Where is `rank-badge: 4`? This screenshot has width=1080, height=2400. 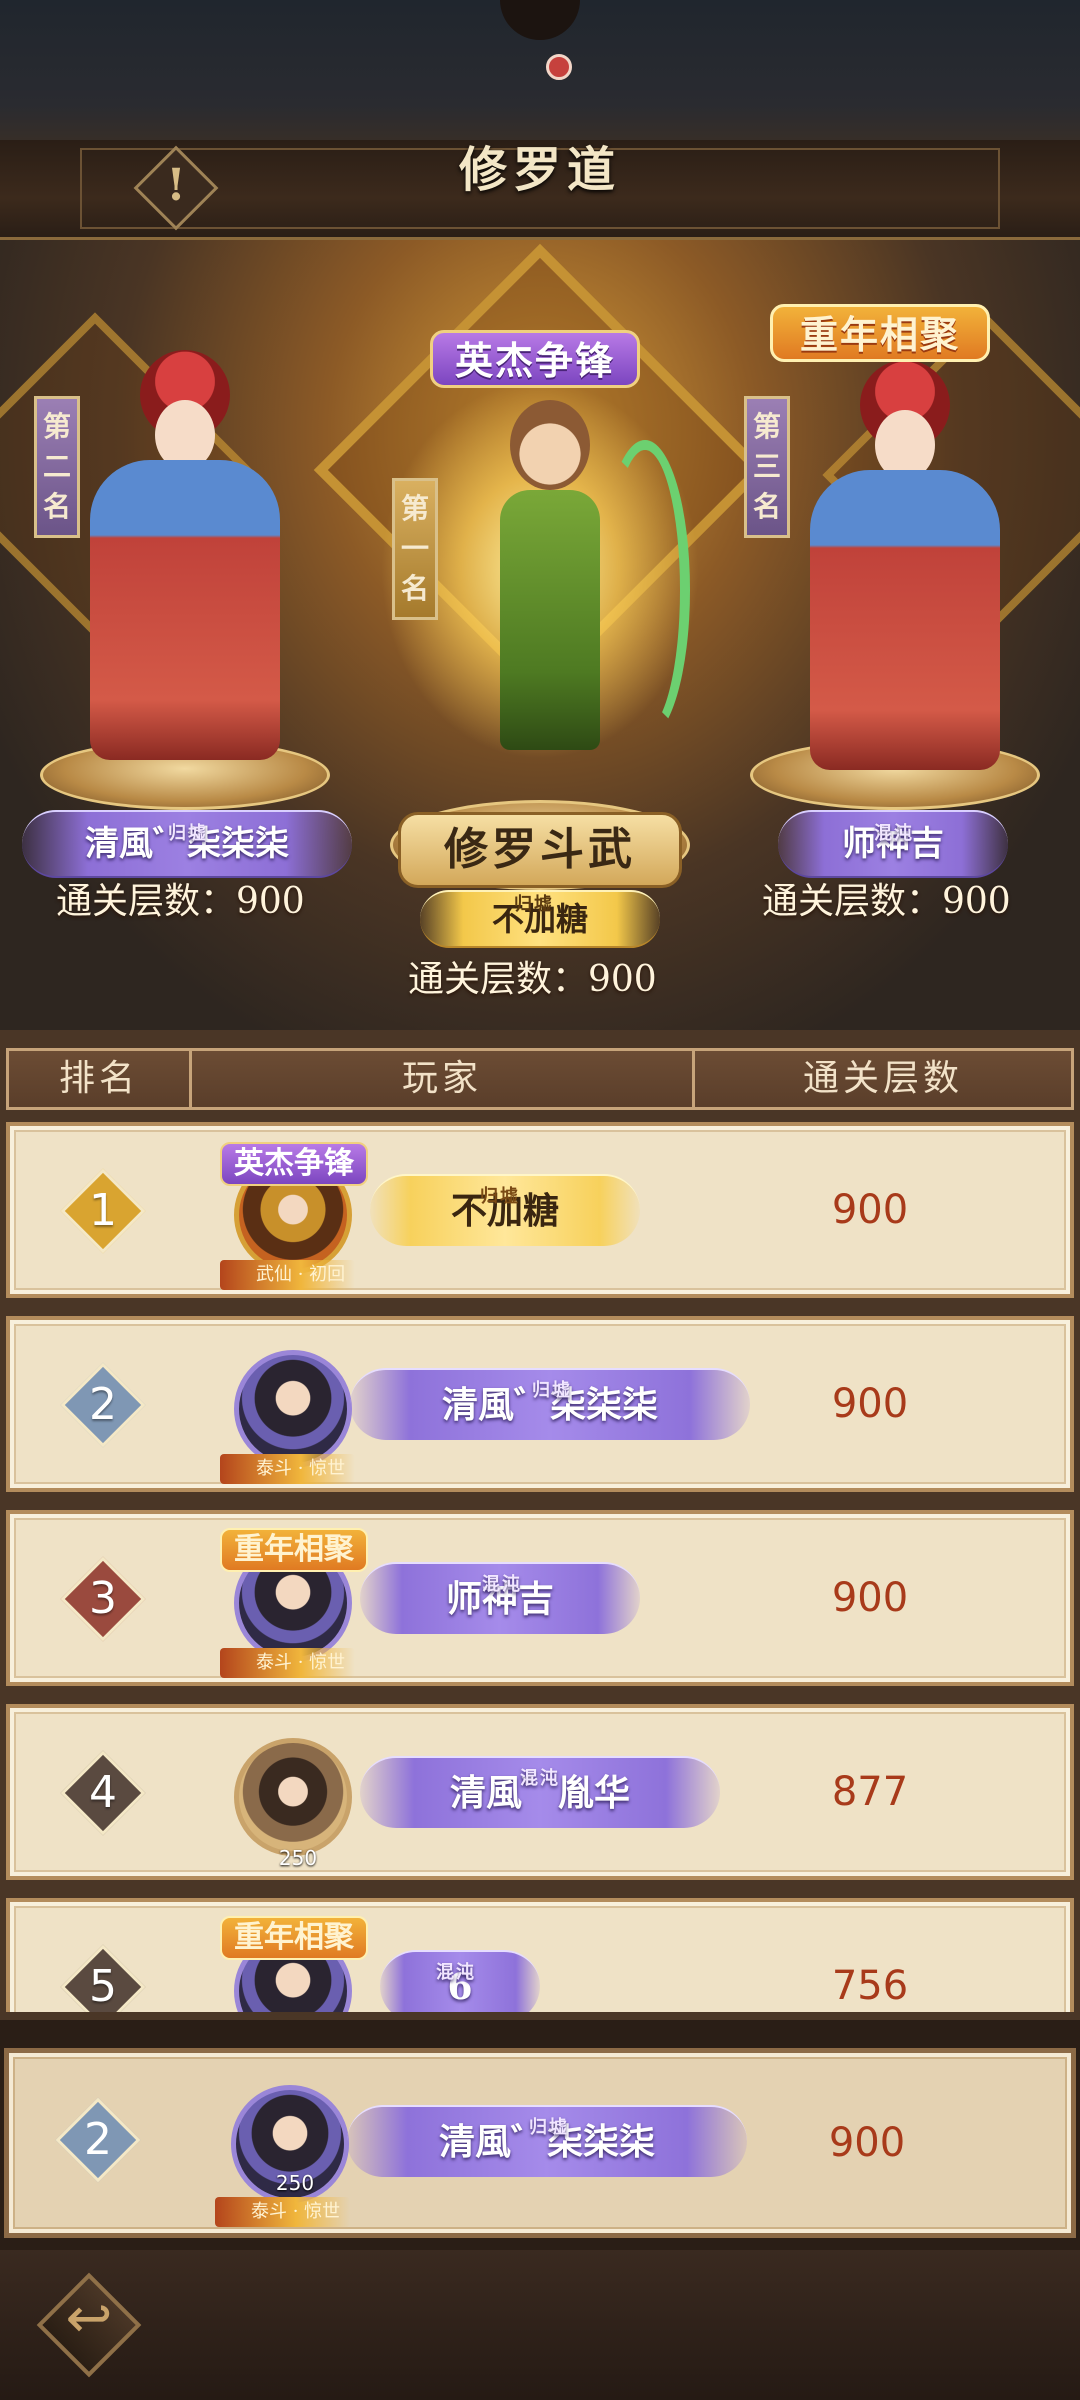
rank-badge: 4 is located at coordinates (103, 1793).